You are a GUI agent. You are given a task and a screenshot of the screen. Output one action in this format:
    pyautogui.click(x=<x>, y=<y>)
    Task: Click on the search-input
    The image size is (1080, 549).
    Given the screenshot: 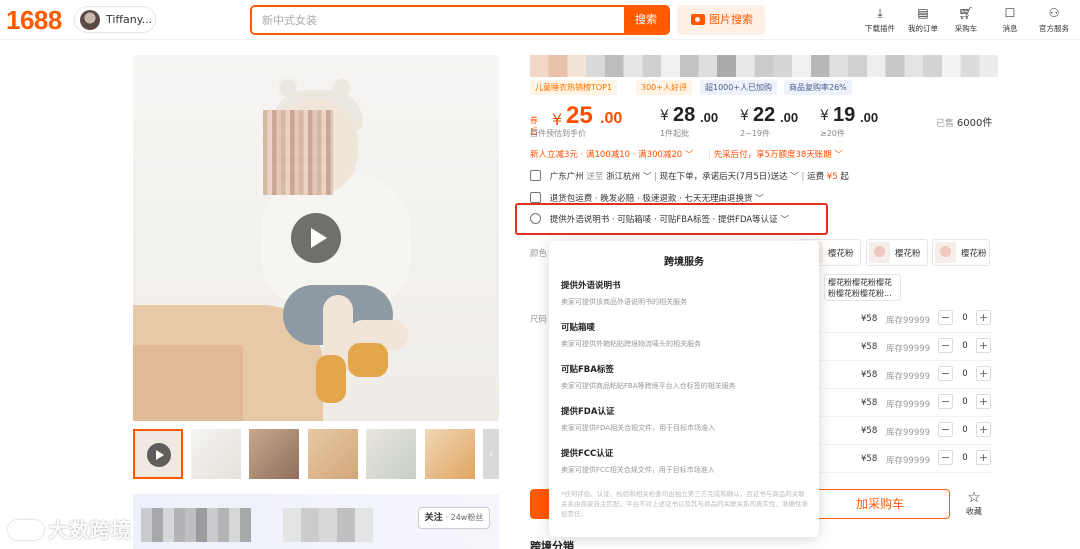 What is the action you would take?
    pyautogui.click(x=438, y=20)
    